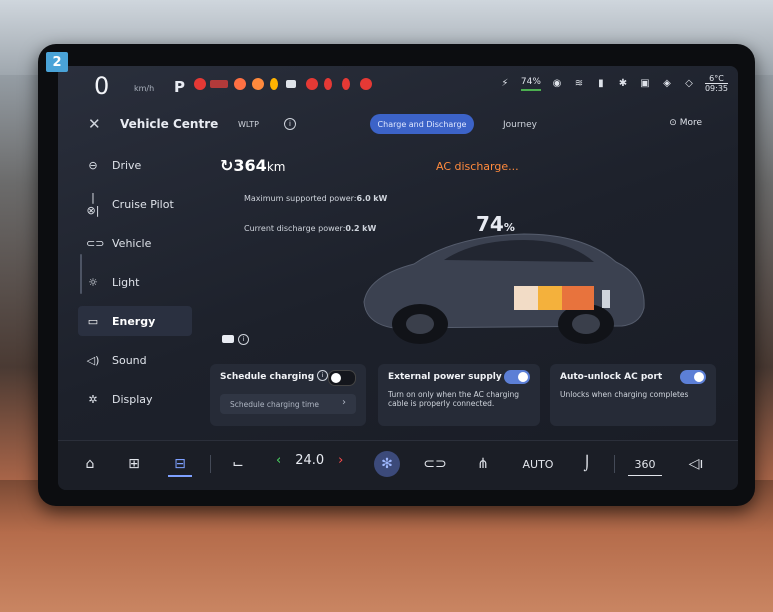 The width and height of the screenshot is (773, 612). What do you see at coordinates (127, 165) in the screenshot?
I see `sidebar-item-label: Drive` at bounding box center [127, 165].